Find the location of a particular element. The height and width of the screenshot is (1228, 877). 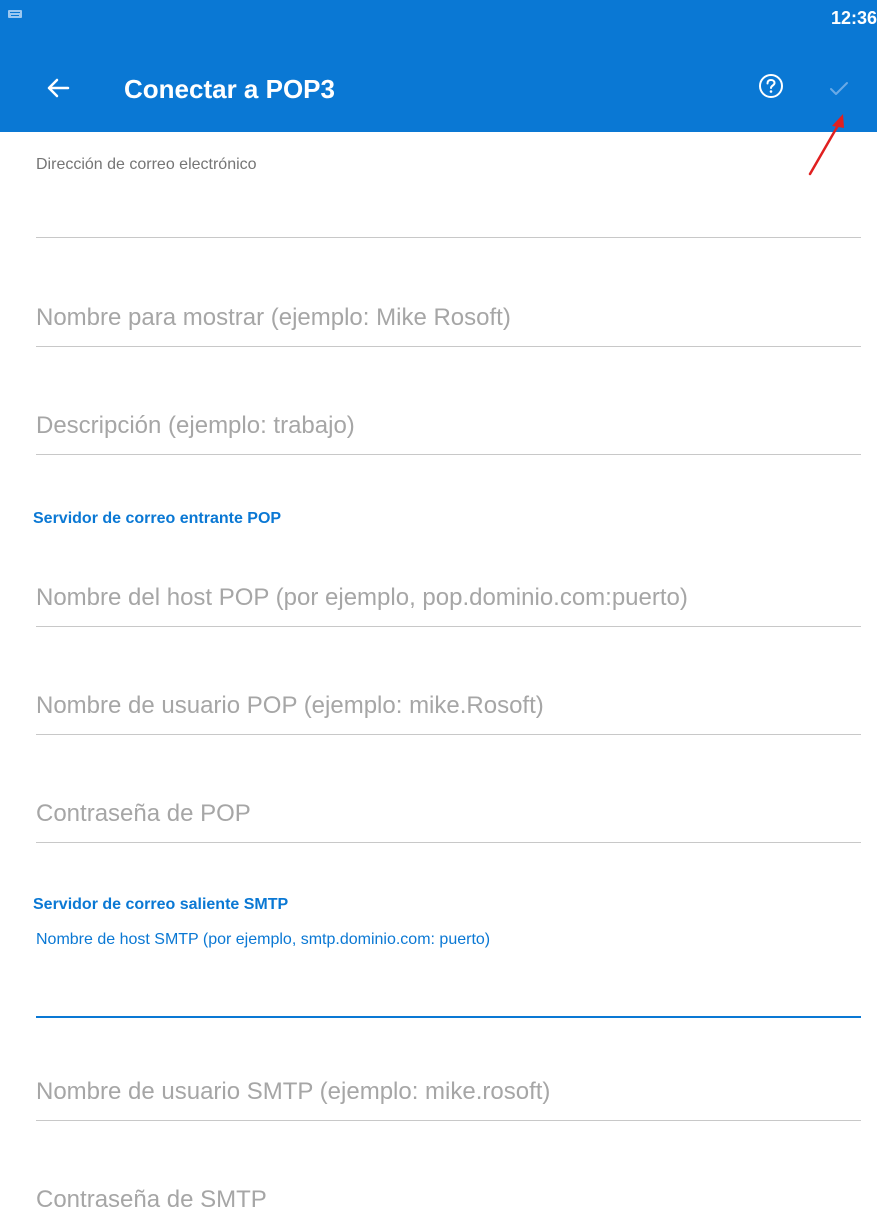

email-label: Dirección de correo electrónico is located at coordinates (146, 164).